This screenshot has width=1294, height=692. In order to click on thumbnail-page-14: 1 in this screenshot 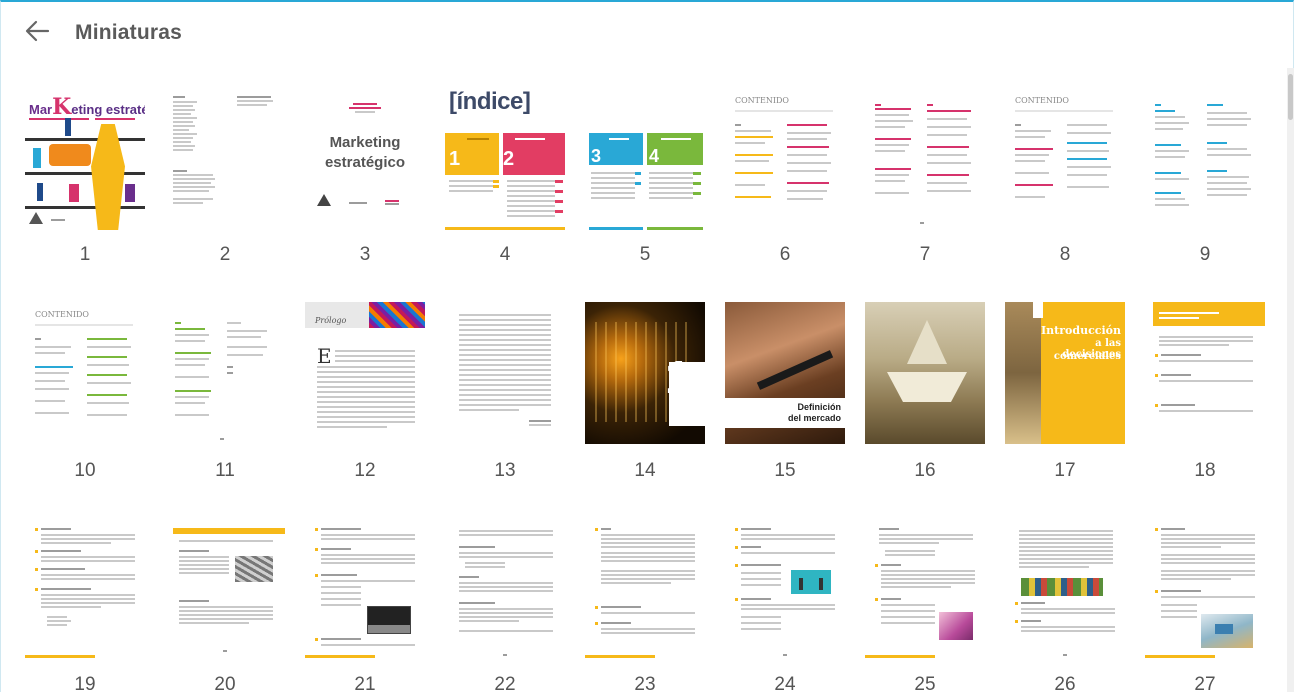, I will do `click(645, 373)`.